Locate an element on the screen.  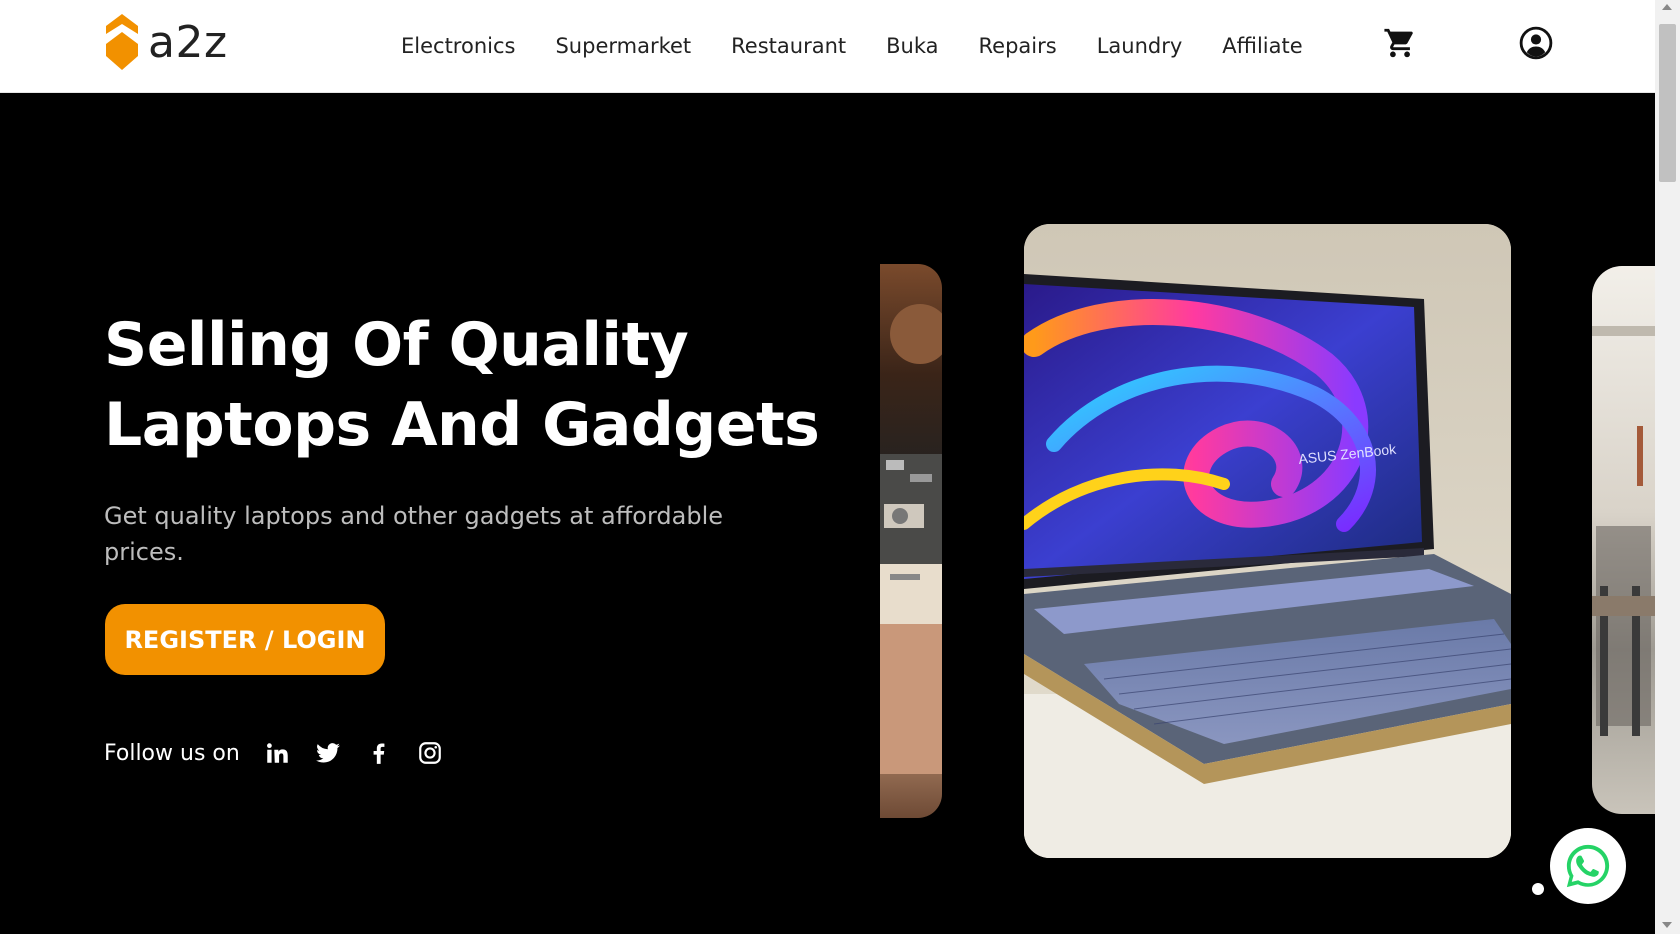
nav-item-repairs: Repairs is located at coordinates (1018, 46).